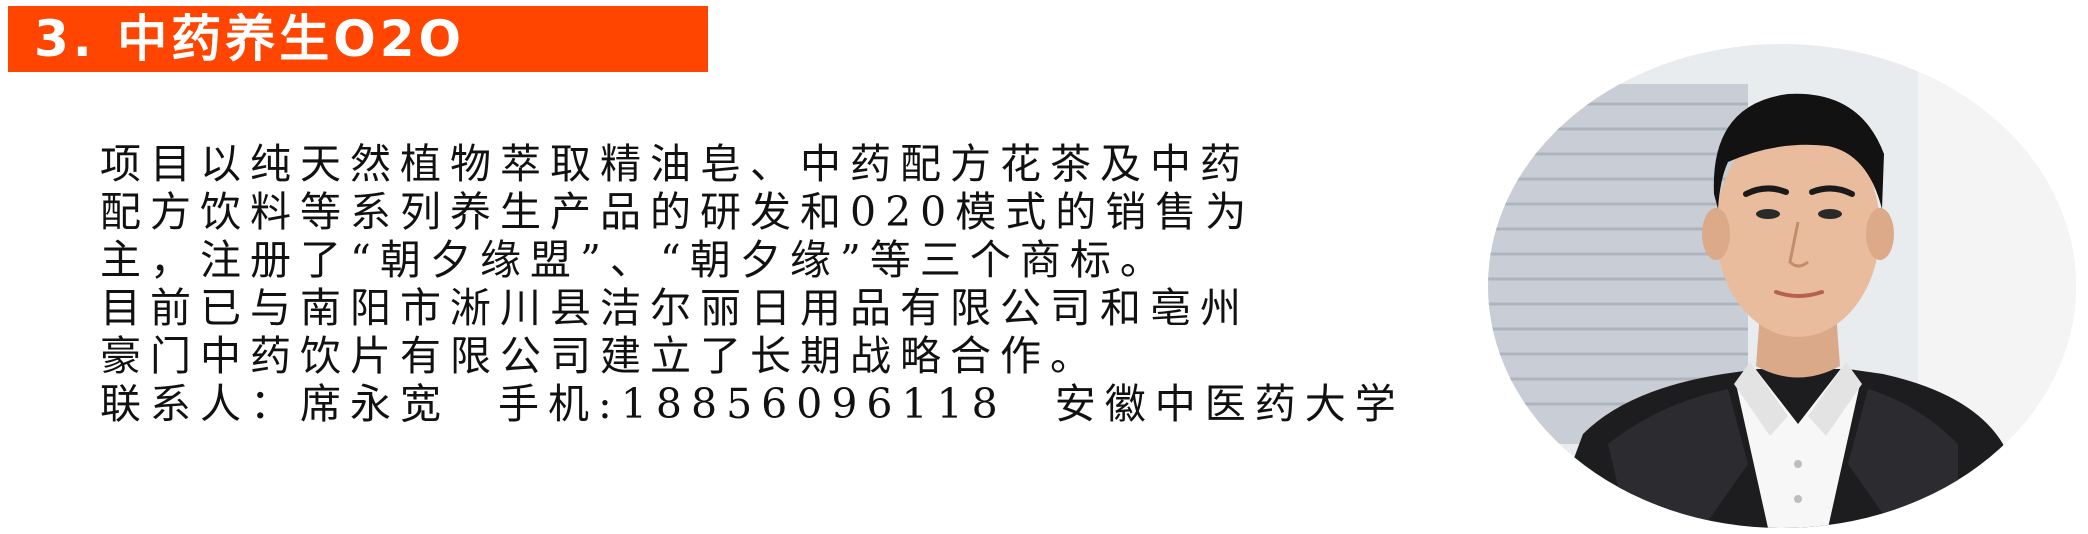 The height and width of the screenshot is (534, 2088). Describe the element at coordinates (675, 164) in the screenshot. I see `description-line: 项目以纯天然植物萃取精油皂、中药配方花茶及中药` at that location.